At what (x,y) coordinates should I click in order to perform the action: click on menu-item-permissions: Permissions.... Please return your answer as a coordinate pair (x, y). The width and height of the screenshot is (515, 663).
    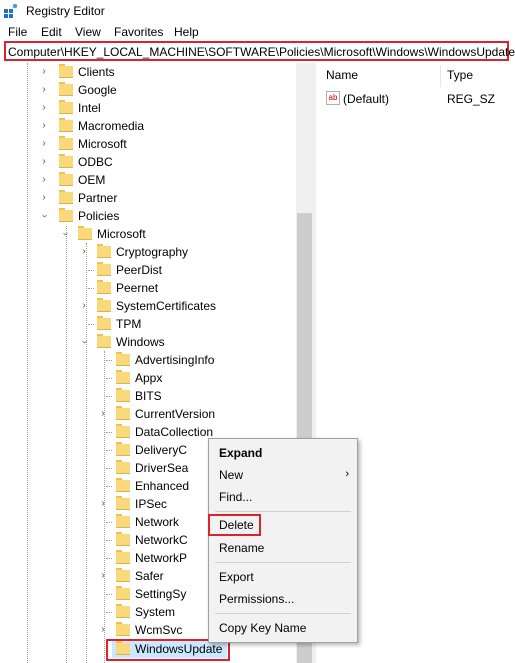
    Looking at the image, I should click on (283, 599).